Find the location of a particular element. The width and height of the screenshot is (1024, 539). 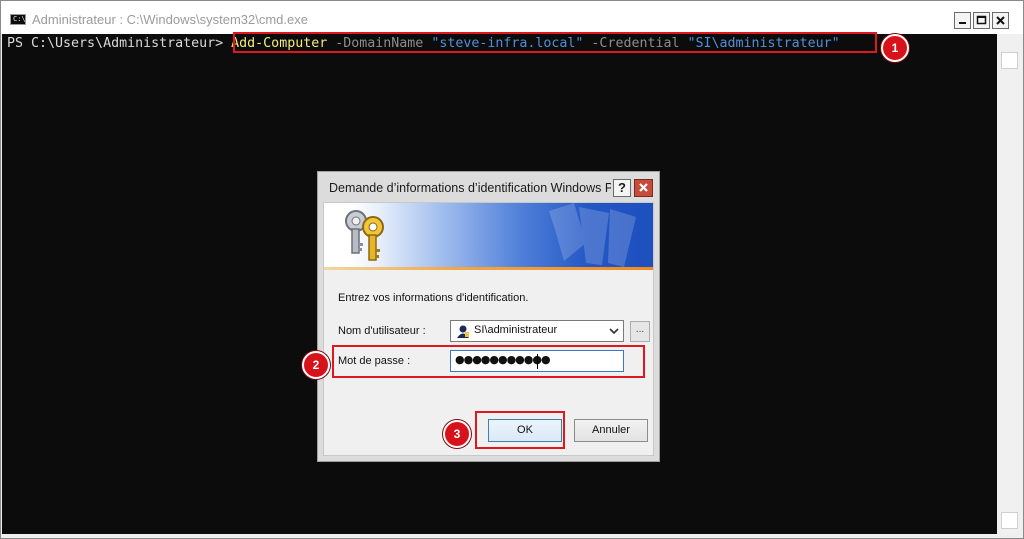

chevron-down-icon is located at coordinates (614, 331).